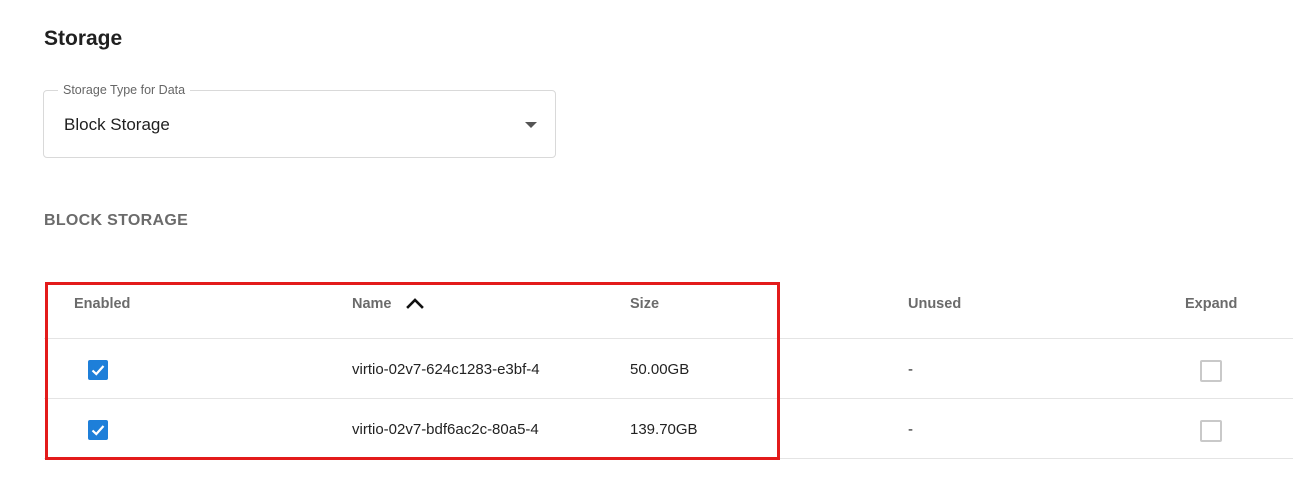 The image size is (1293, 491). I want to click on row-name: virtio-02v7-bdf6ac2c-80a5-4, so click(445, 429).